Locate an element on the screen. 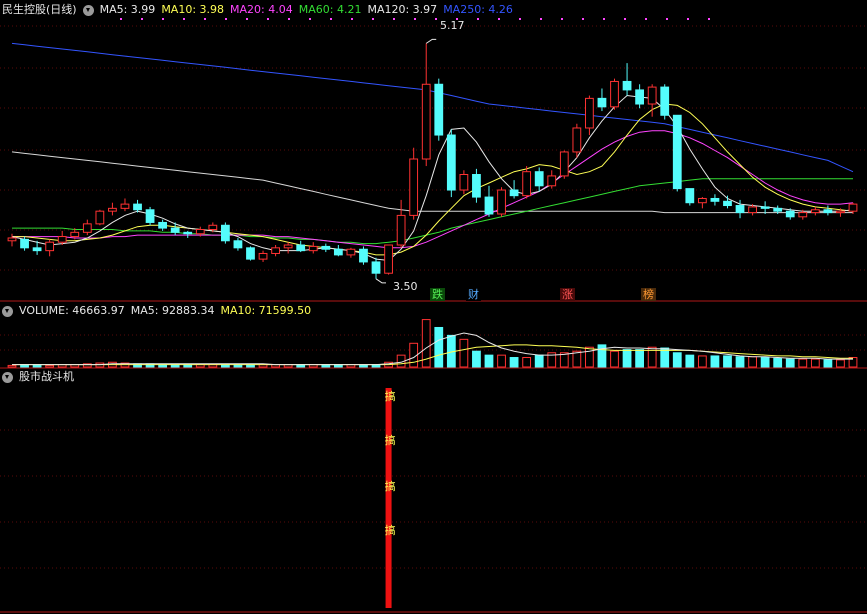  price-panel-toggle-icon is located at coordinates (88, 10).